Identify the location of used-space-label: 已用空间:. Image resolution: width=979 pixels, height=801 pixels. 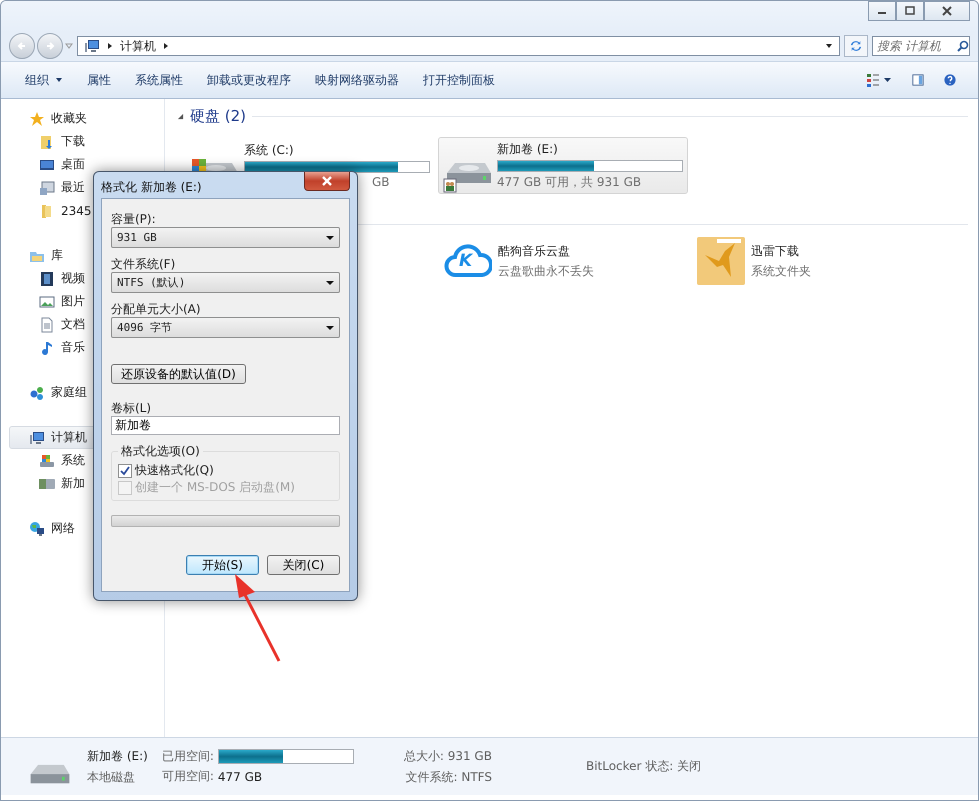
(188, 756).